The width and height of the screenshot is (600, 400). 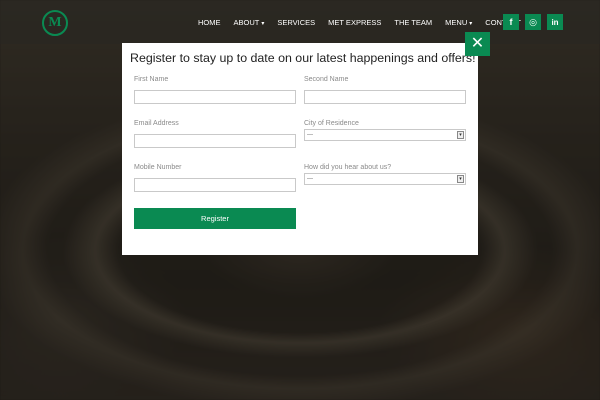 I want to click on register-button: Register, so click(x=215, y=218).